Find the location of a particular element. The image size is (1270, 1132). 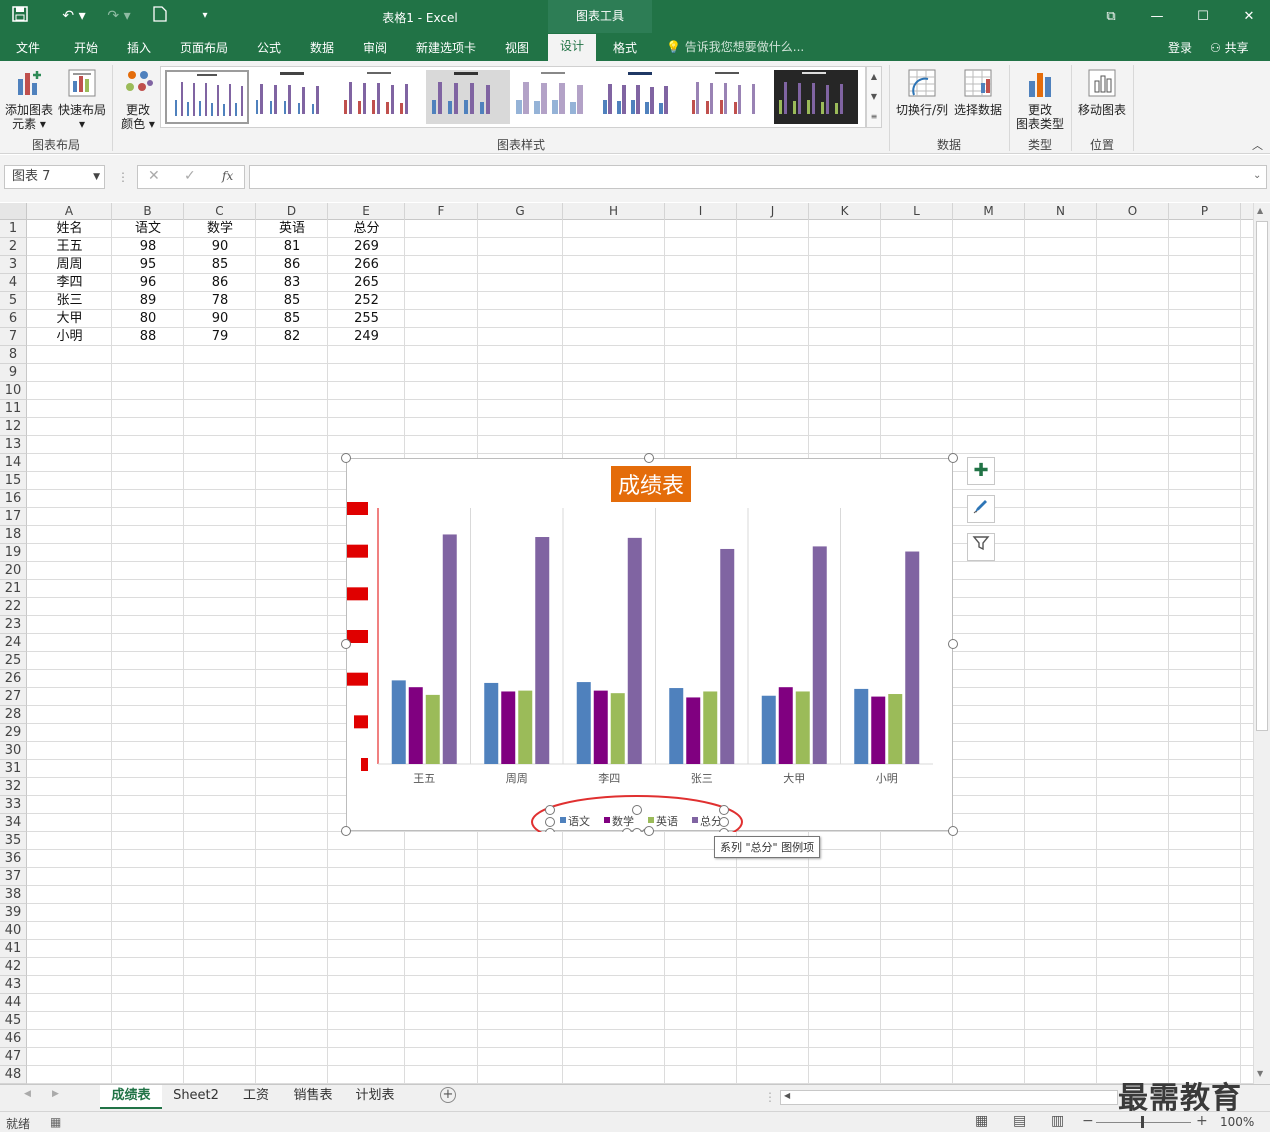

row-header-1: 1 is located at coordinates (13, 229).